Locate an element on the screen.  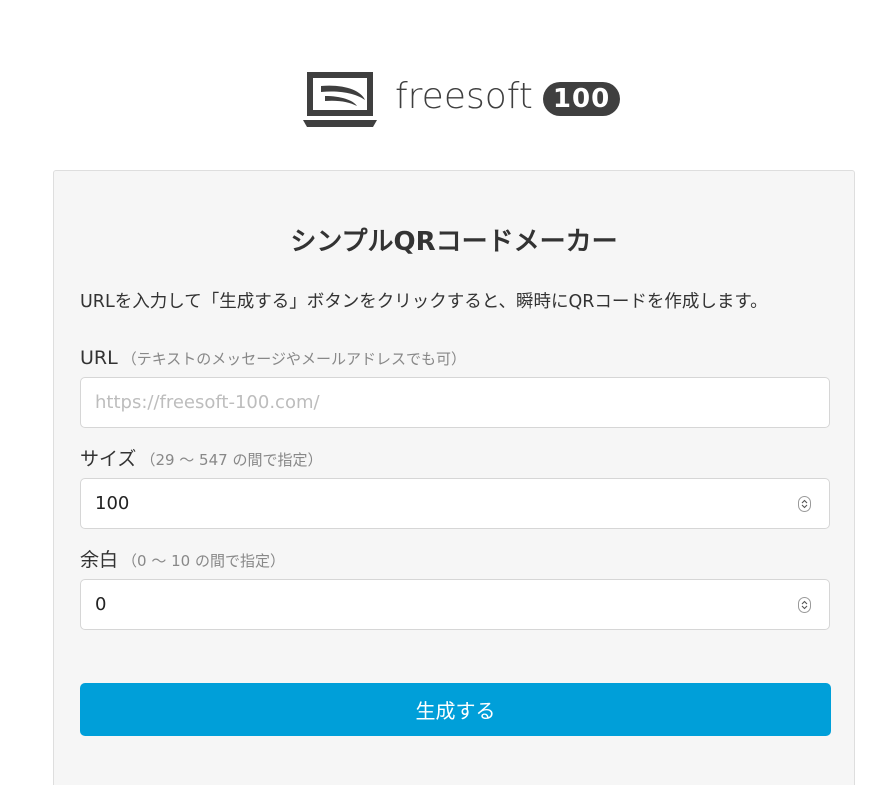
url-field-label: URL （テキストのメッセージやメールアドレスでも可） is located at coordinates (273, 358).